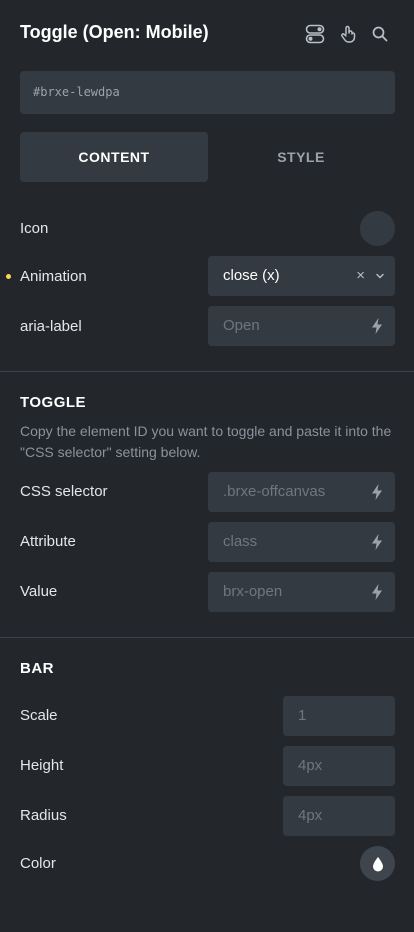 This screenshot has height=932, width=414. What do you see at coordinates (301, 592) in the screenshot?
I see `value-input: brx-open` at bounding box center [301, 592].